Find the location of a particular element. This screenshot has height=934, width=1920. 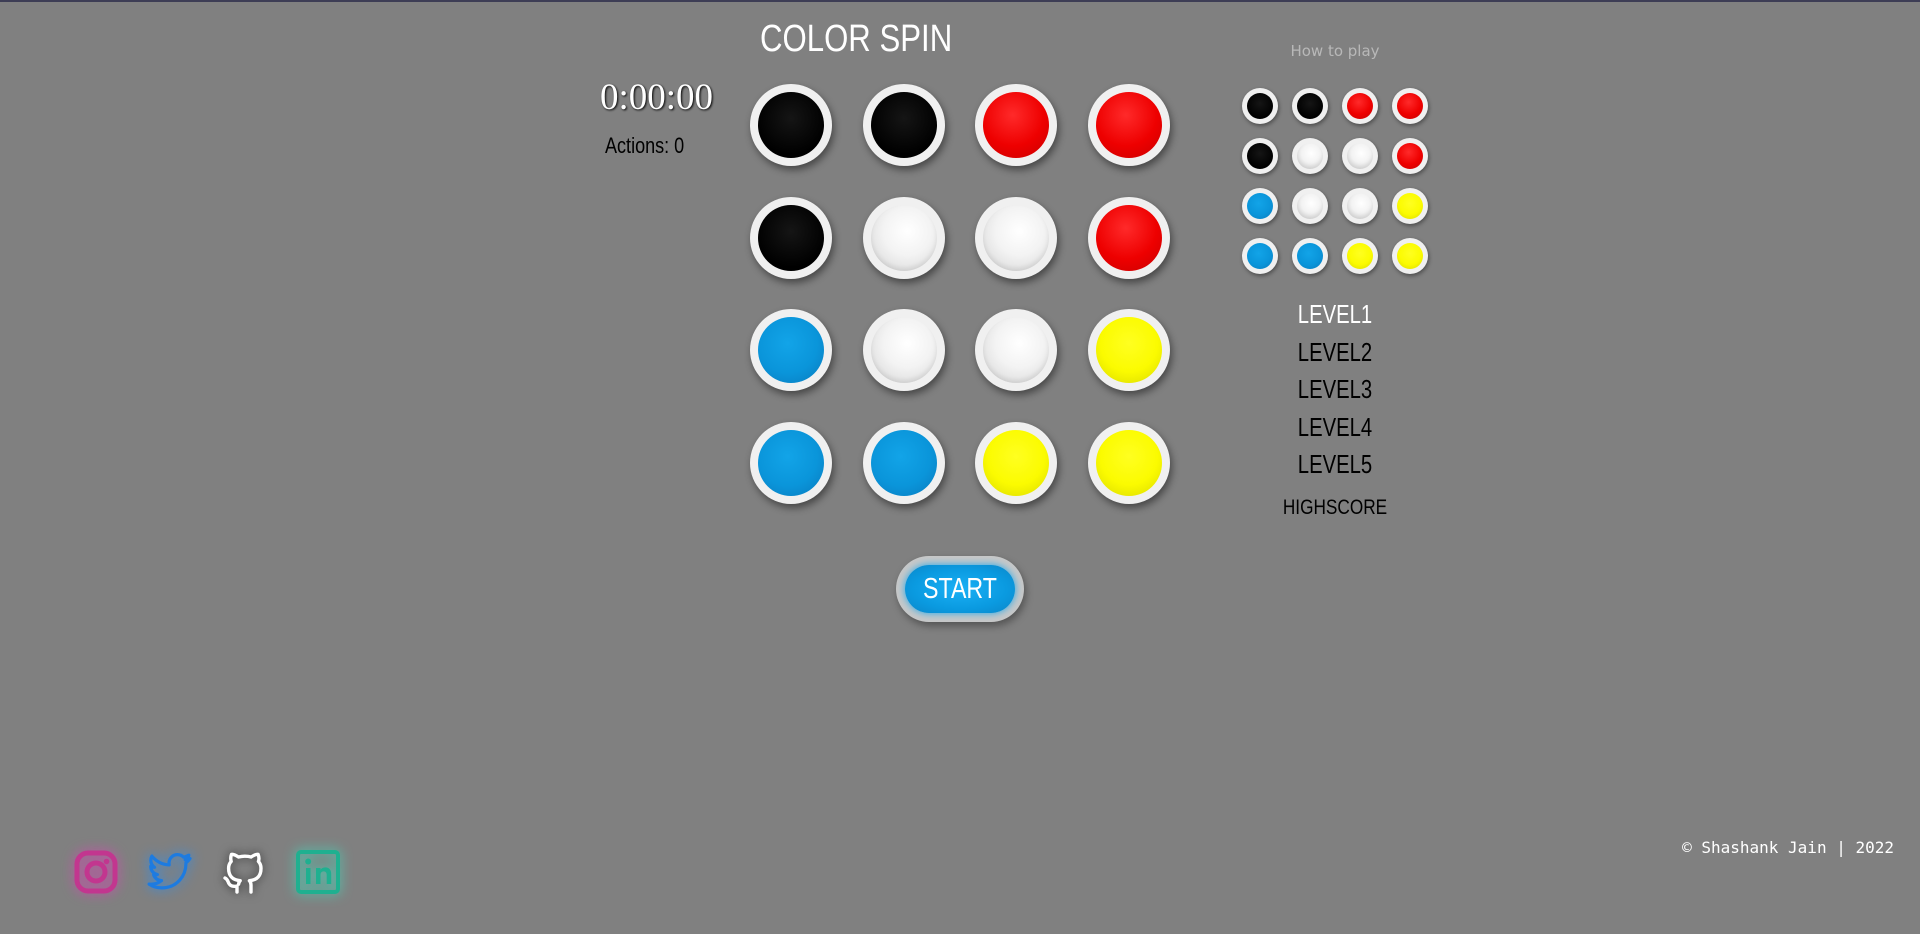

start-button-face: START is located at coordinates (960, 589).